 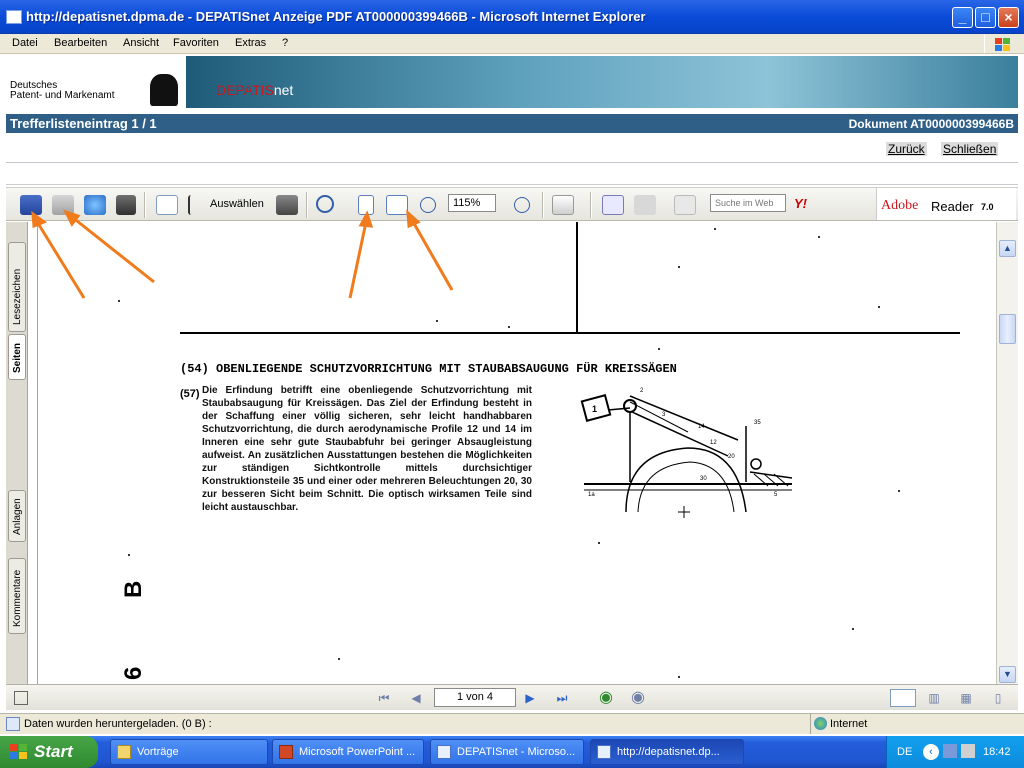 I want to click on back-link: Zurück, so click(x=906, y=149).